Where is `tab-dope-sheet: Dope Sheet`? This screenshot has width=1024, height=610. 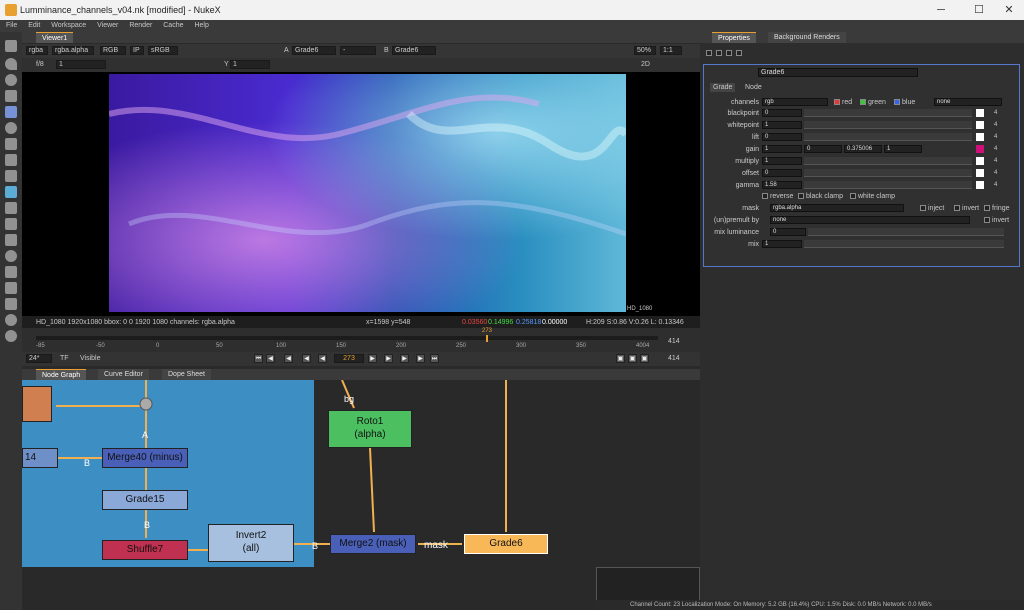 tab-dope-sheet: Dope Sheet is located at coordinates (186, 374).